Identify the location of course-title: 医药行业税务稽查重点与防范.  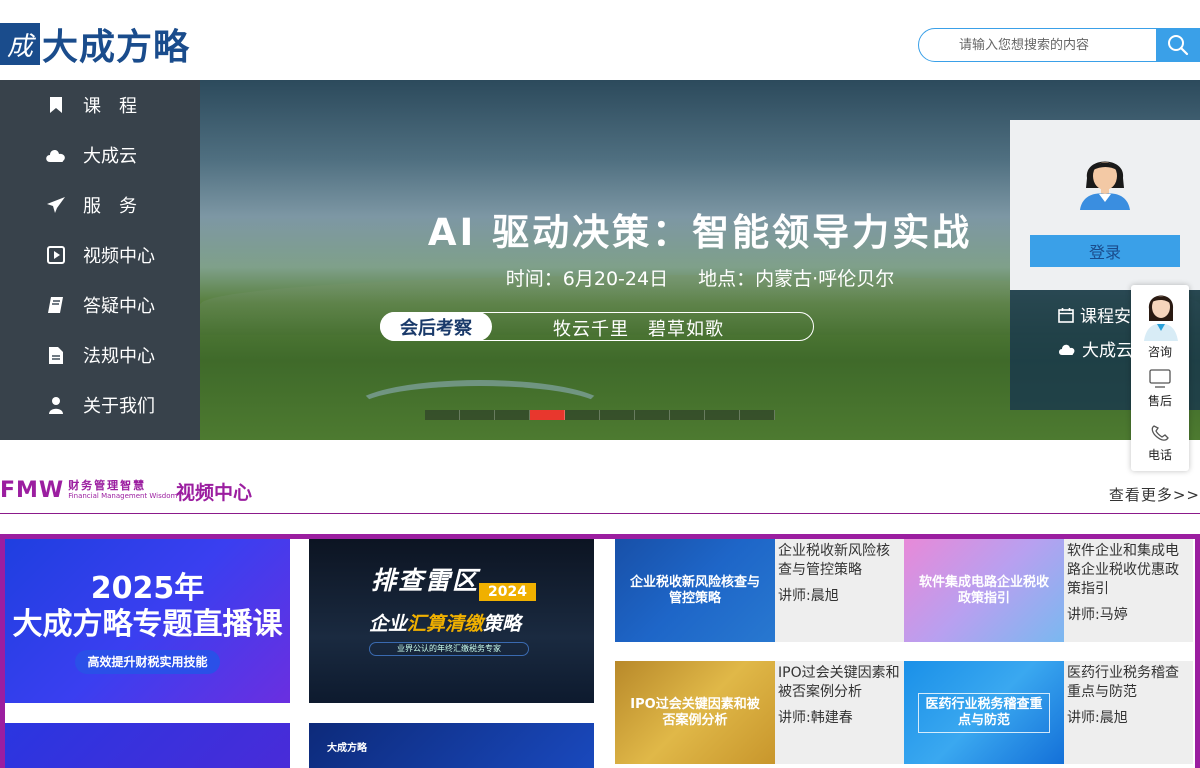
(1123, 682).